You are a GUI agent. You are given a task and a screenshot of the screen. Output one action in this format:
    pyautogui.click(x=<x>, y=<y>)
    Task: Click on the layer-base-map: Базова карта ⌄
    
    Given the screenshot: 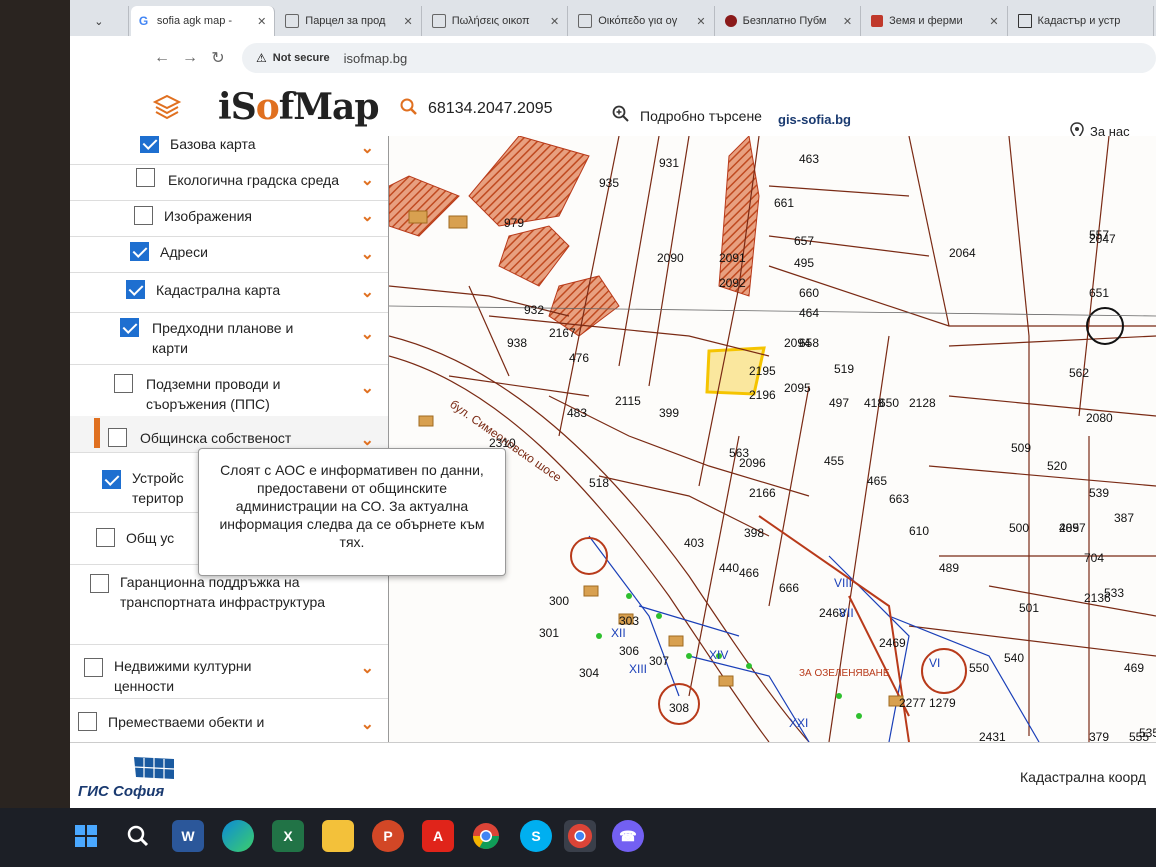 What is the action you would take?
    pyautogui.click(x=229, y=150)
    